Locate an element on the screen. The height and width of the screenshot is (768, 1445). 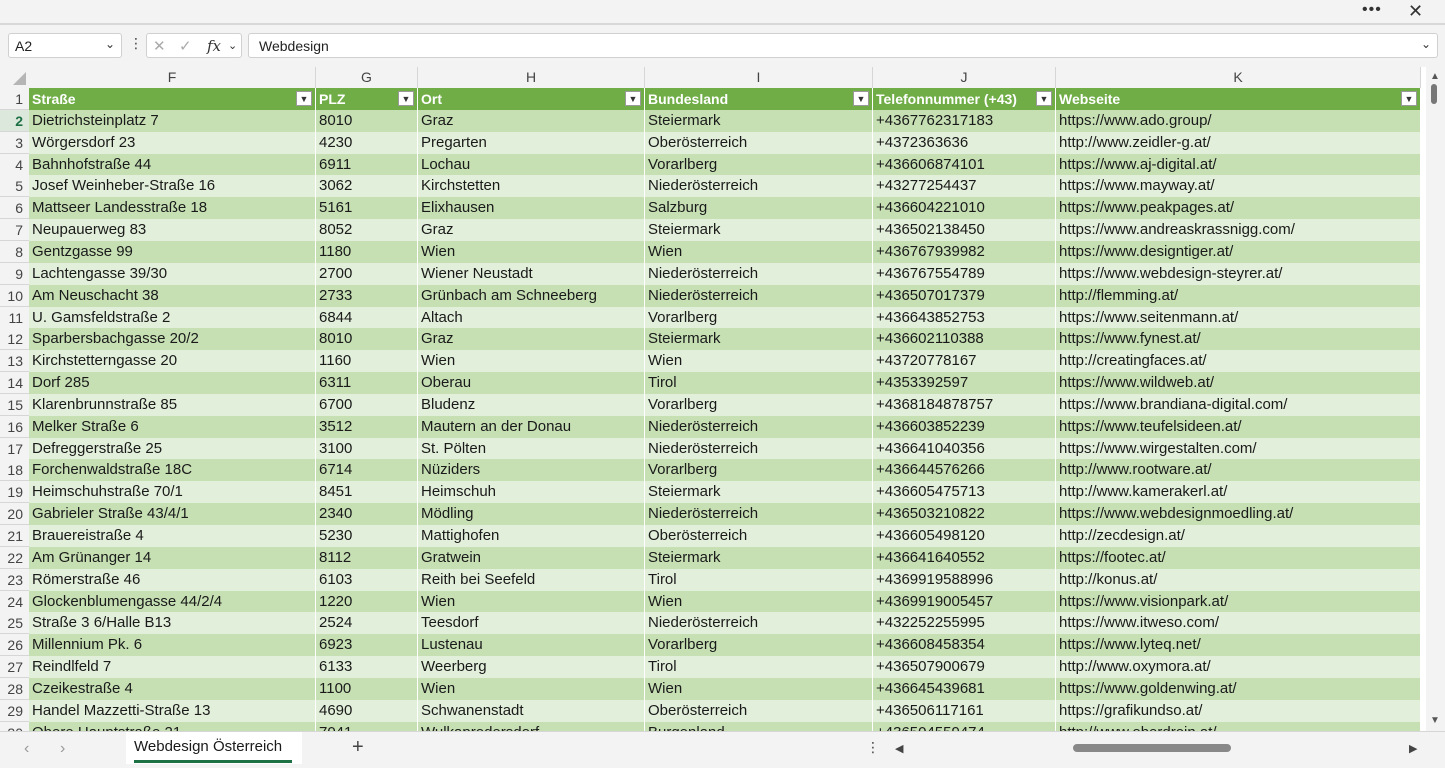
table-cell: 2340 is located at coordinates (367, 514).